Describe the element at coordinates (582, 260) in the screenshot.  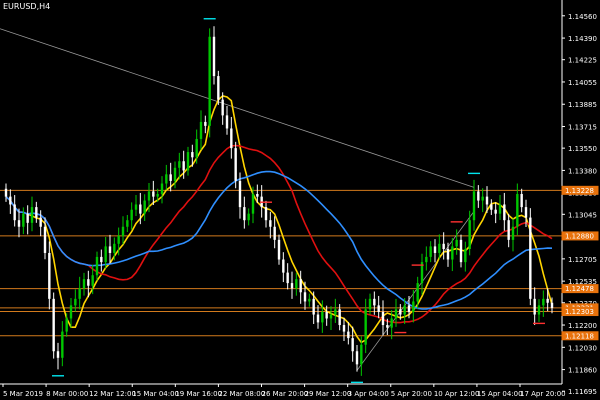
I see `price-tick-label: 1.12705` at that location.